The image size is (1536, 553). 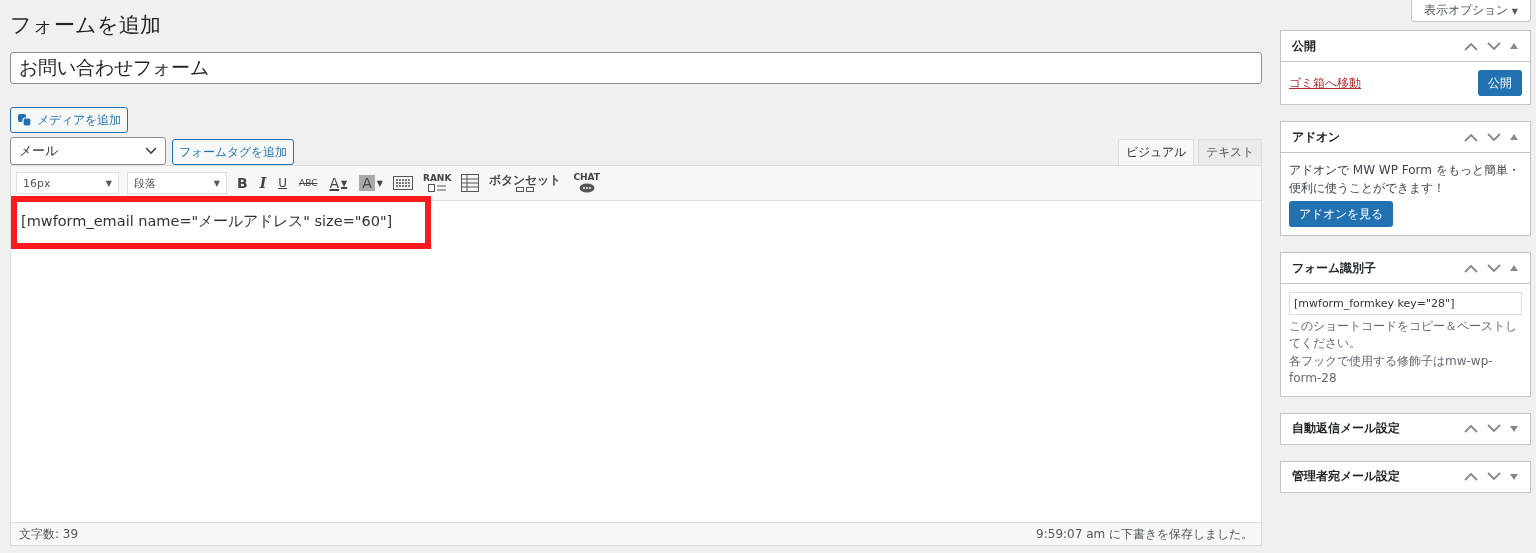 I want to click on autosave-status: 9:59:07 am に下書きを保存しました。, so click(x=1144, y=534).